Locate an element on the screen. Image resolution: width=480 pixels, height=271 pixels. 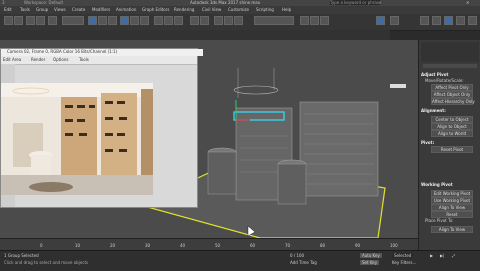
hat-object is located at coordinates (398, 86).